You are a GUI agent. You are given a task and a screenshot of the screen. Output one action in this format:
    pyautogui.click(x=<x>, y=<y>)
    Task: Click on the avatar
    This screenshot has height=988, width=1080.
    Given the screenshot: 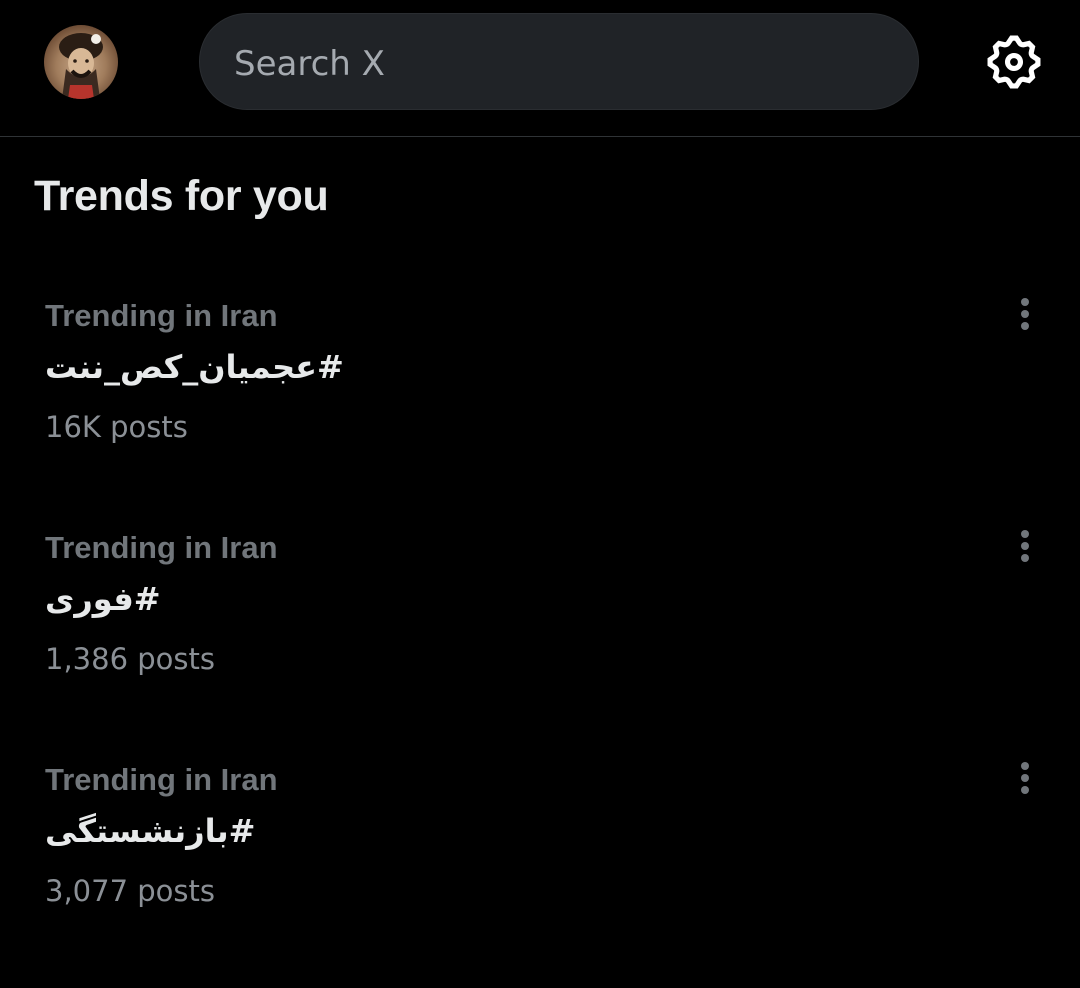 What is the action you would take?
    pyautogui.click(x=81, y=62)
    